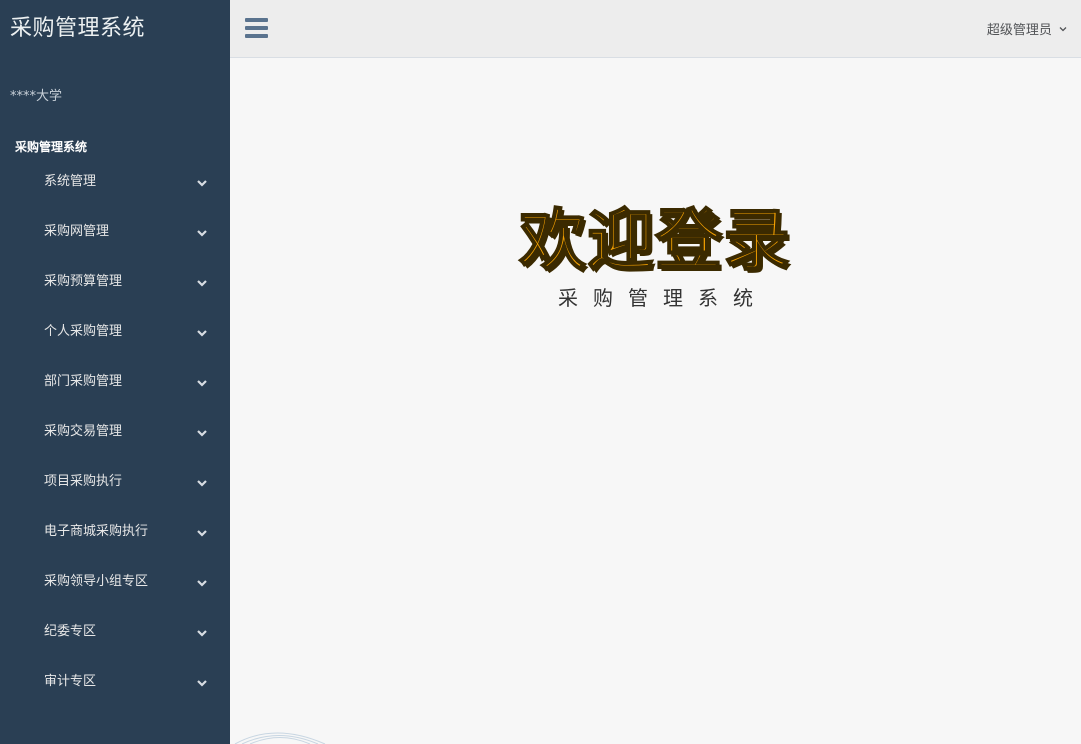  I want to click on sidebar-item-audit-zone: 审计专区, so click(115, 692).